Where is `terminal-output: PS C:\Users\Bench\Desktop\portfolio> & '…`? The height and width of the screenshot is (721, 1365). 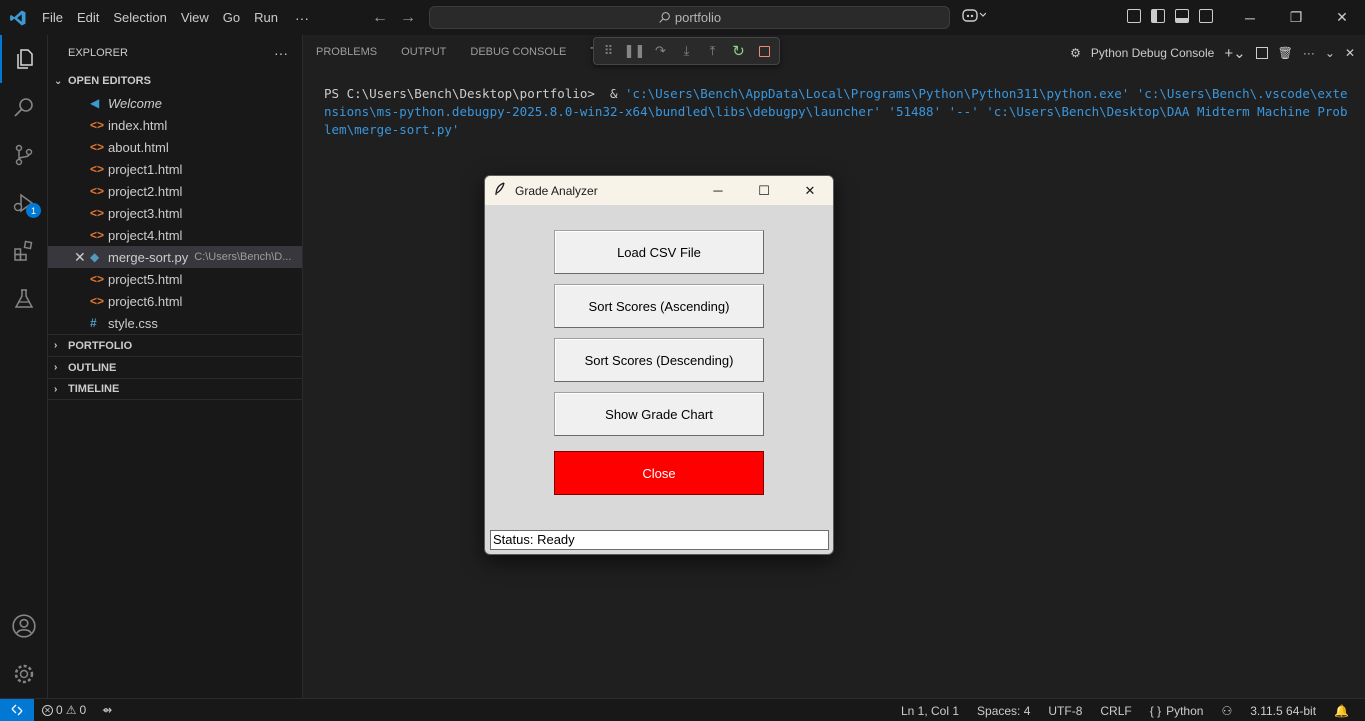
terminal-output: PS C:\Users\Bench\Desktop\portfolio> & '… is located at coordinates (839, 112).